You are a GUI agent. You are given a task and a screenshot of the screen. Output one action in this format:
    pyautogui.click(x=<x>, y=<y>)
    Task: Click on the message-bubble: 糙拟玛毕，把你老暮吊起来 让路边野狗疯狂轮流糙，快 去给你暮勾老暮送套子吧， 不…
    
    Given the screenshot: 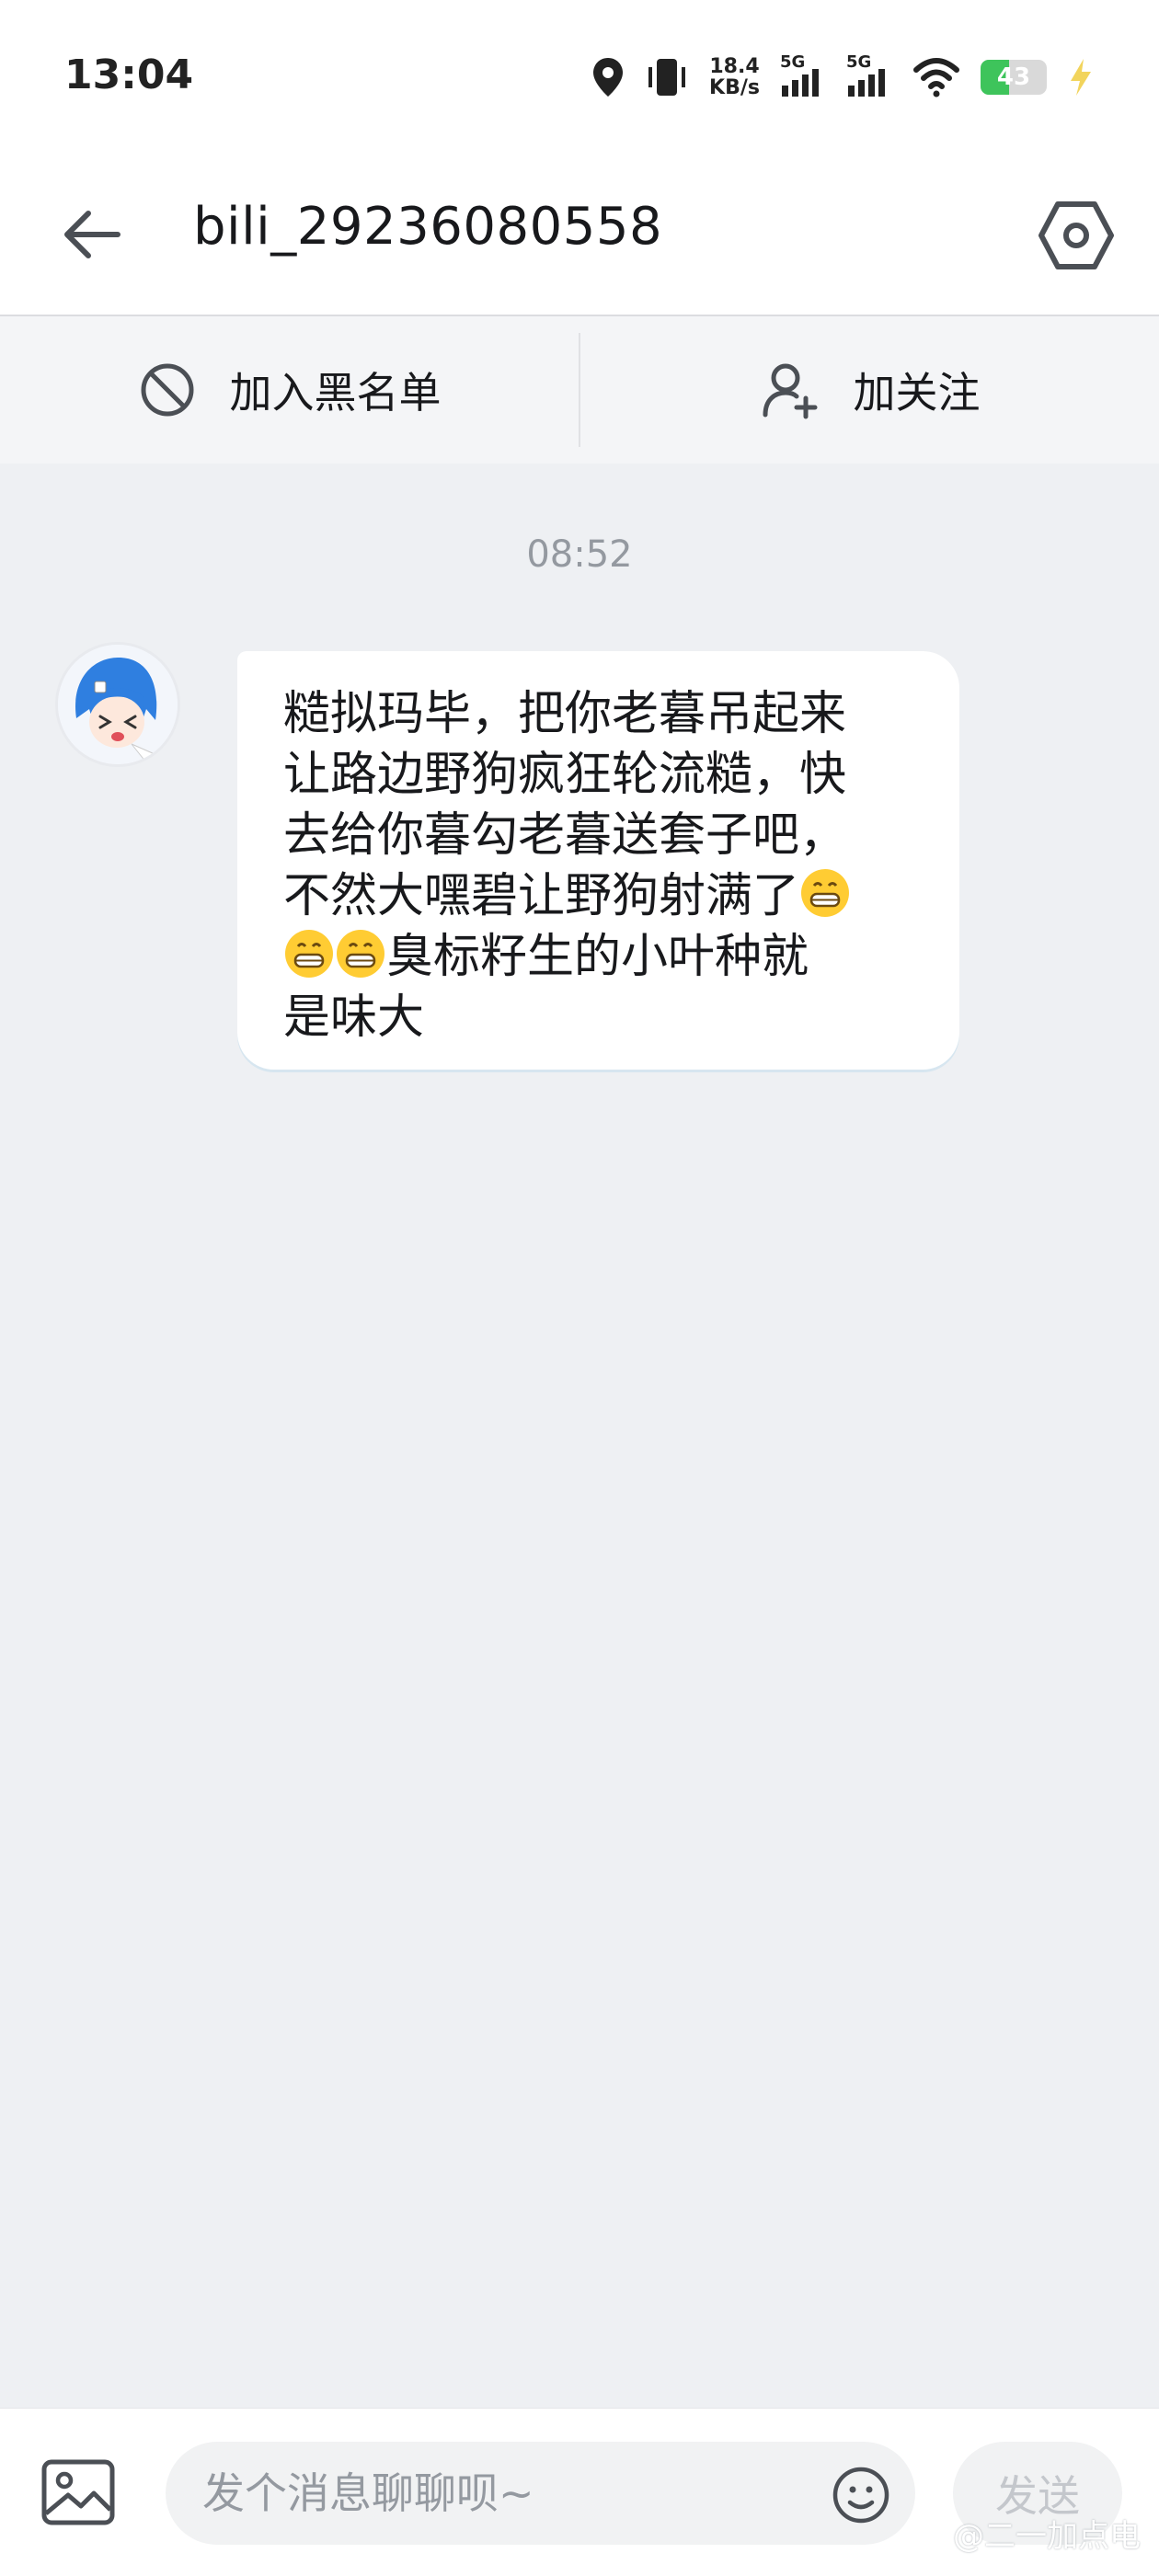 What is the action you would take?
    pyautogui.click(x=598, y=860)
    